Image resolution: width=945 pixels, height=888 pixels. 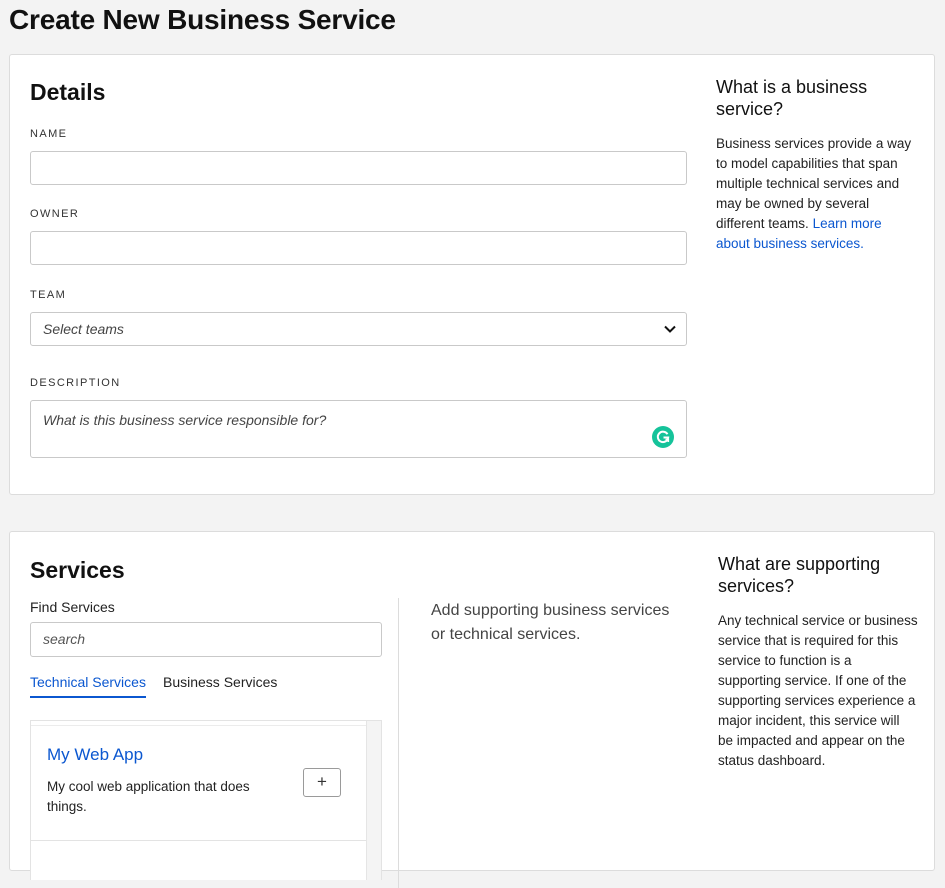 What do you see at coordinates (670, 329) in the screenshot?
I see `chevron-down-icon` at bounding box center [670, 329].